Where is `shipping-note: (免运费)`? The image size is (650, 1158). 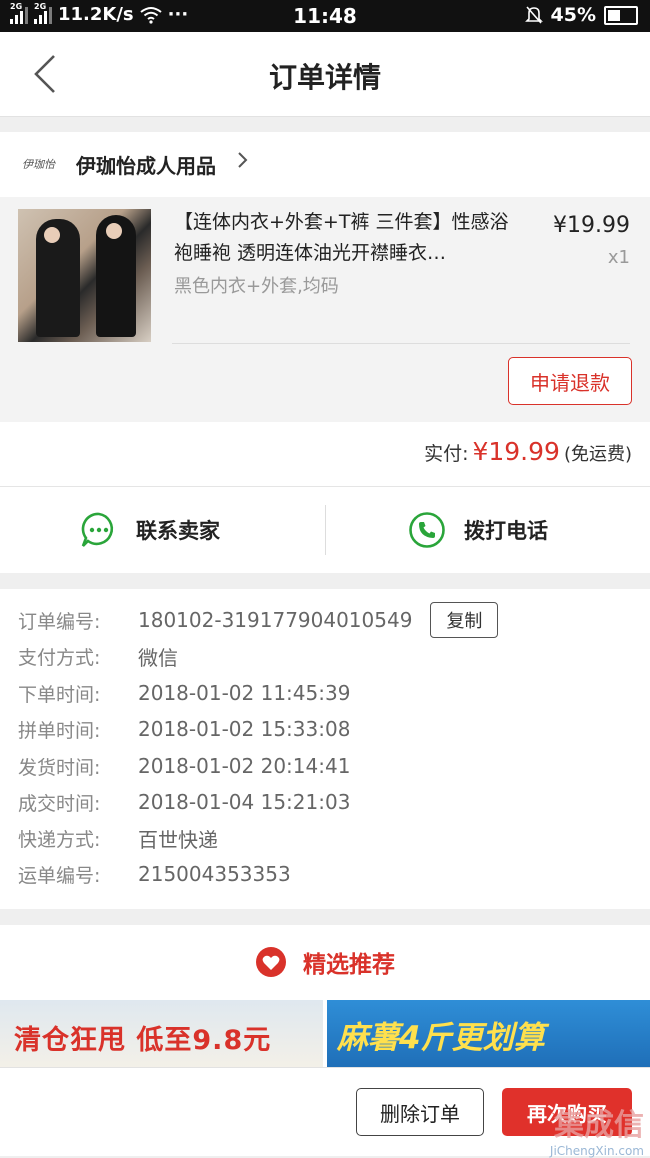
shipping-note: (免运费) is located at coordinates (597, 454).